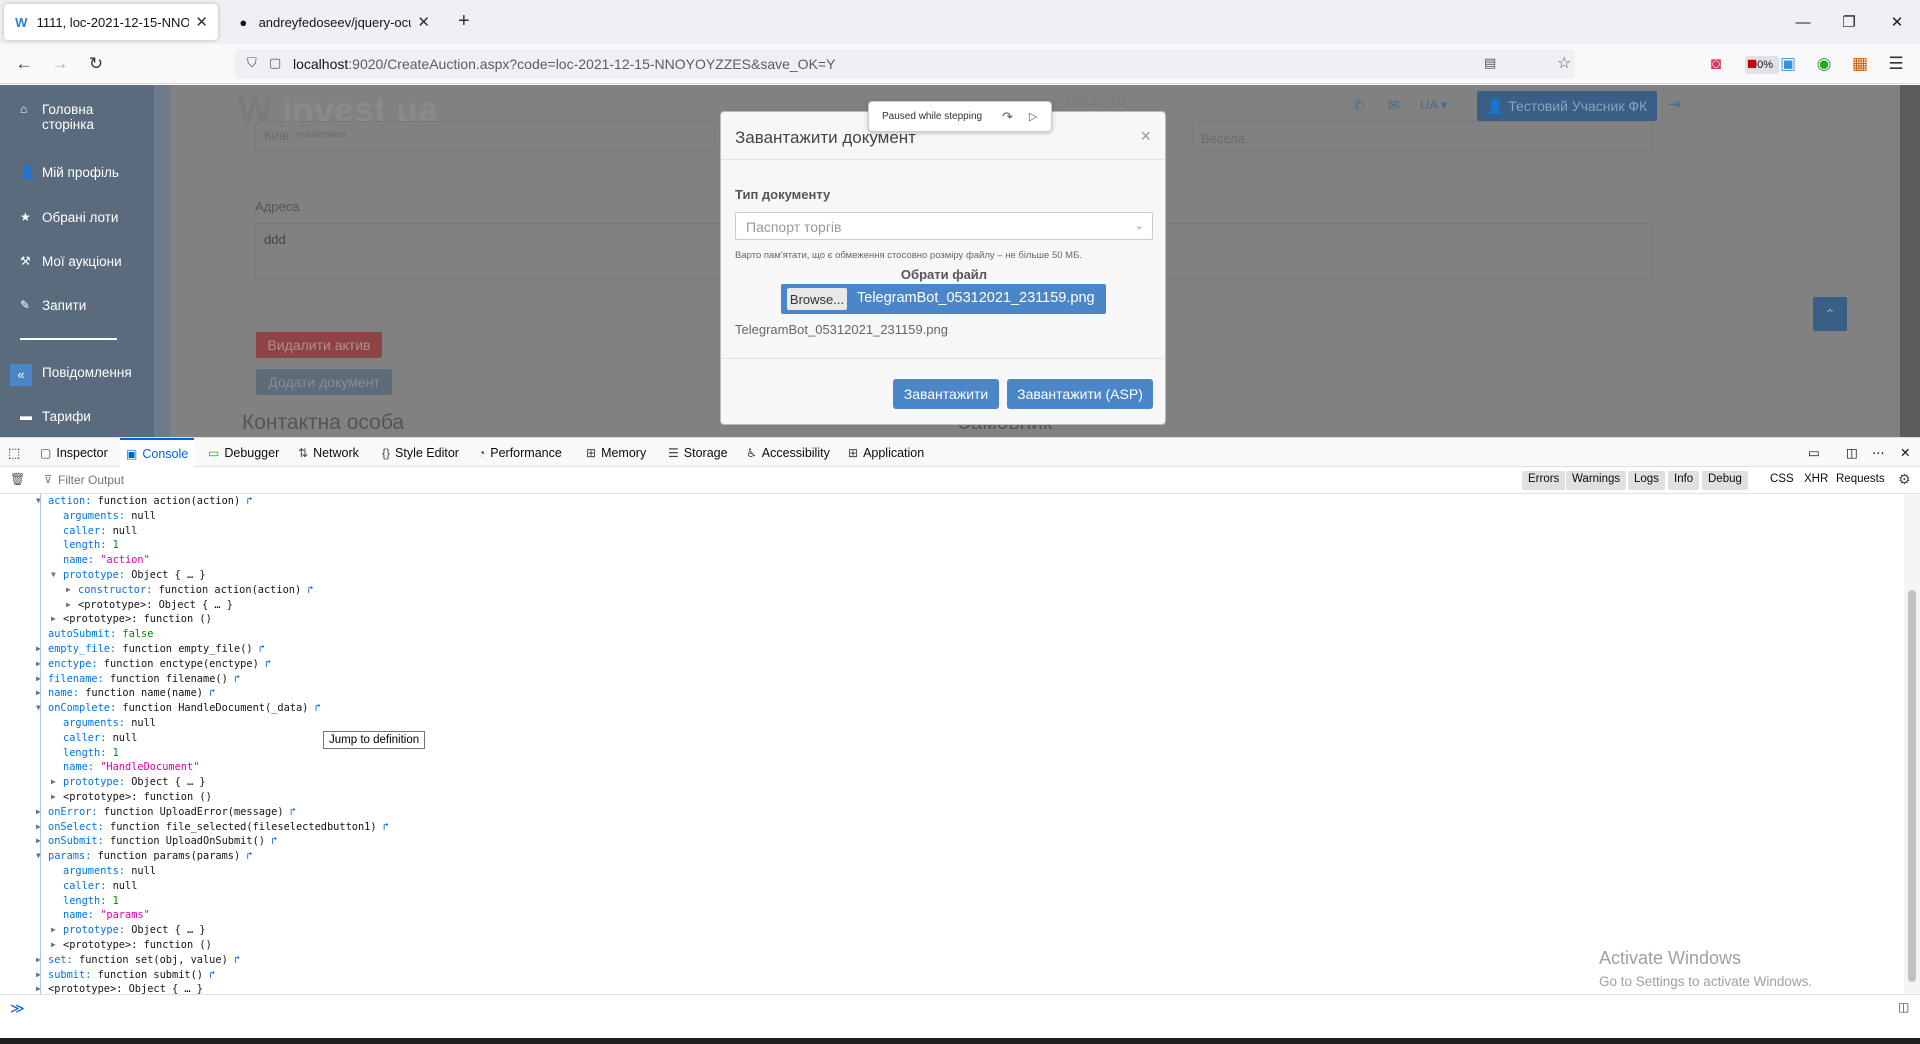 The width and height of the screenshot is (1920, 1044). Describe the element at coordinates (1394, 105) in the screenshot. I see `mail-icon: ✉` at that location.